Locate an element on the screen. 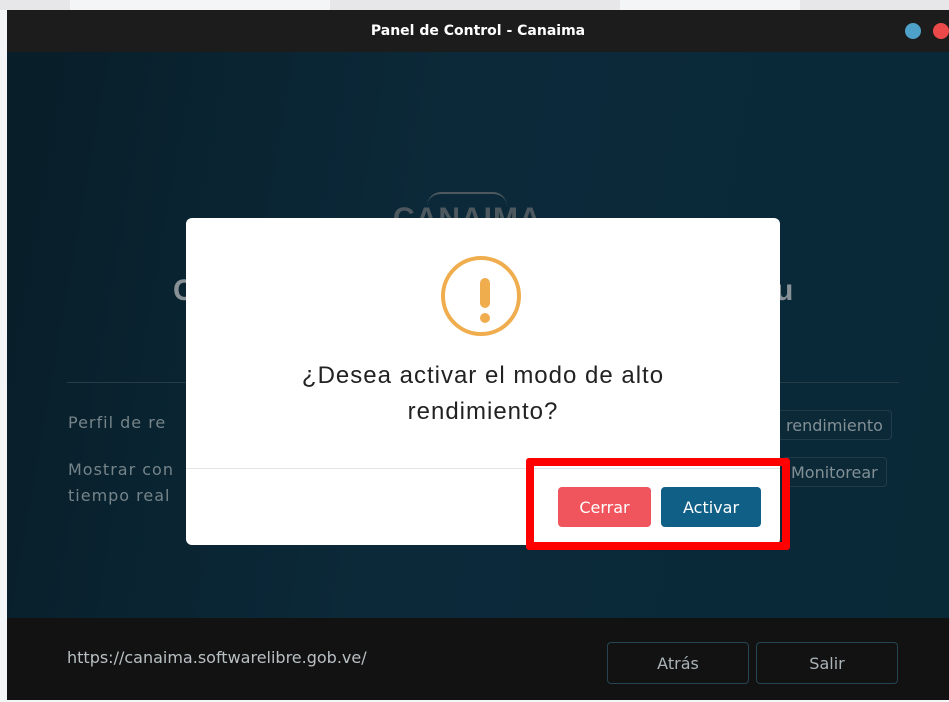  window-title: Panel de Control - Canaima is located at coordinates (478, 31).